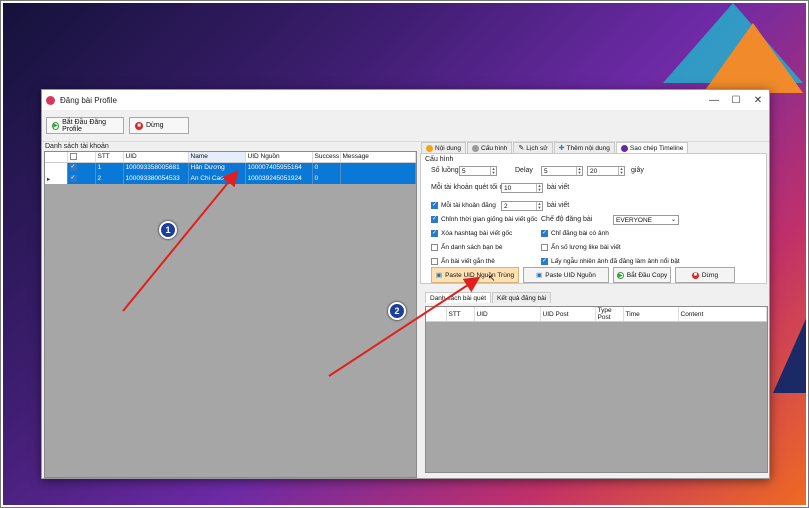 This screenshot has height=508, width=809. Describe the element at coordinates (168, 230) in the screenshot. I see `annotation-badge-1: 1` at that location.